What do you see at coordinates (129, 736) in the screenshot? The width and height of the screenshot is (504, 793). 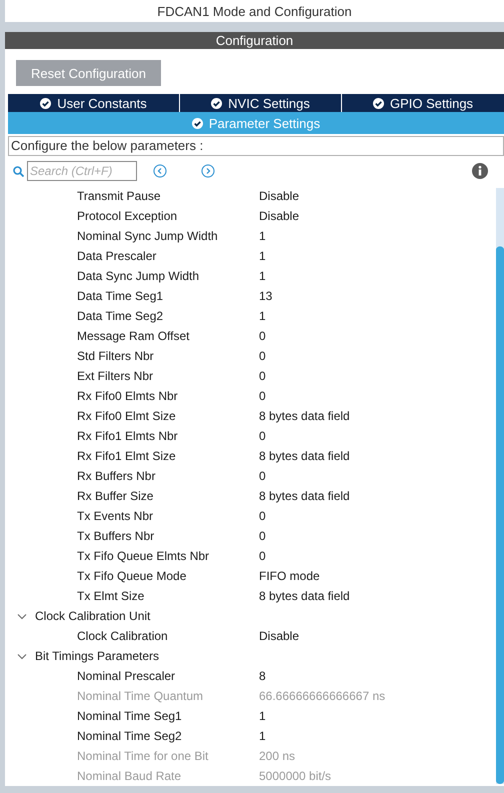 I see `parameter-name: Nominal Time Seg2` at bounding box center [129, 736].